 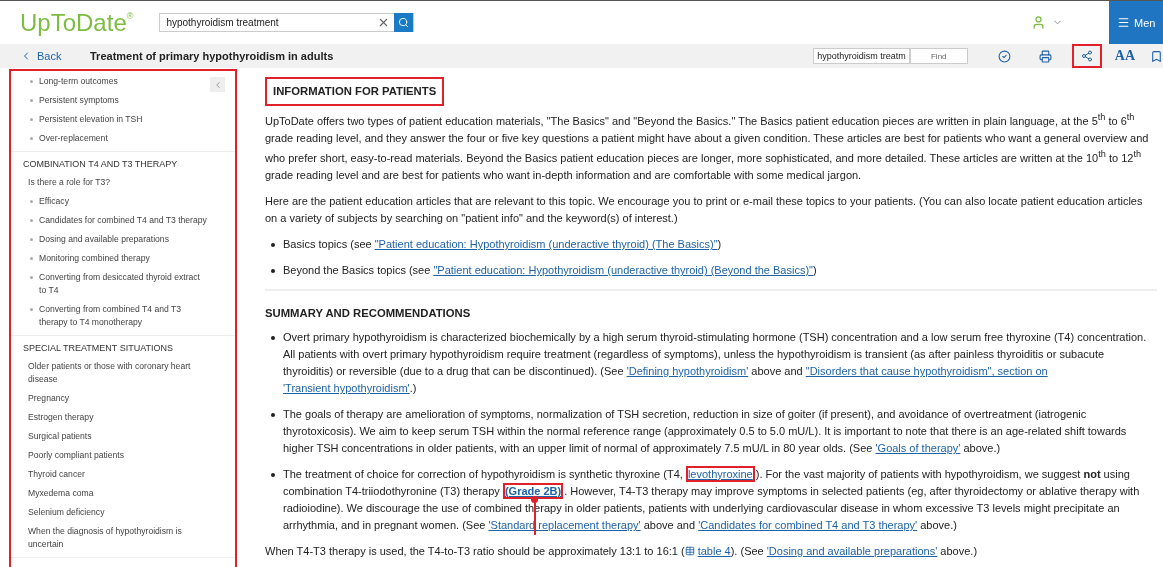 What do you see at coordinates (212, 56) in the screenshot?
I see `topic-title: Treatment of primary hypothyroidism in adults` at bounding box center [212, 56].